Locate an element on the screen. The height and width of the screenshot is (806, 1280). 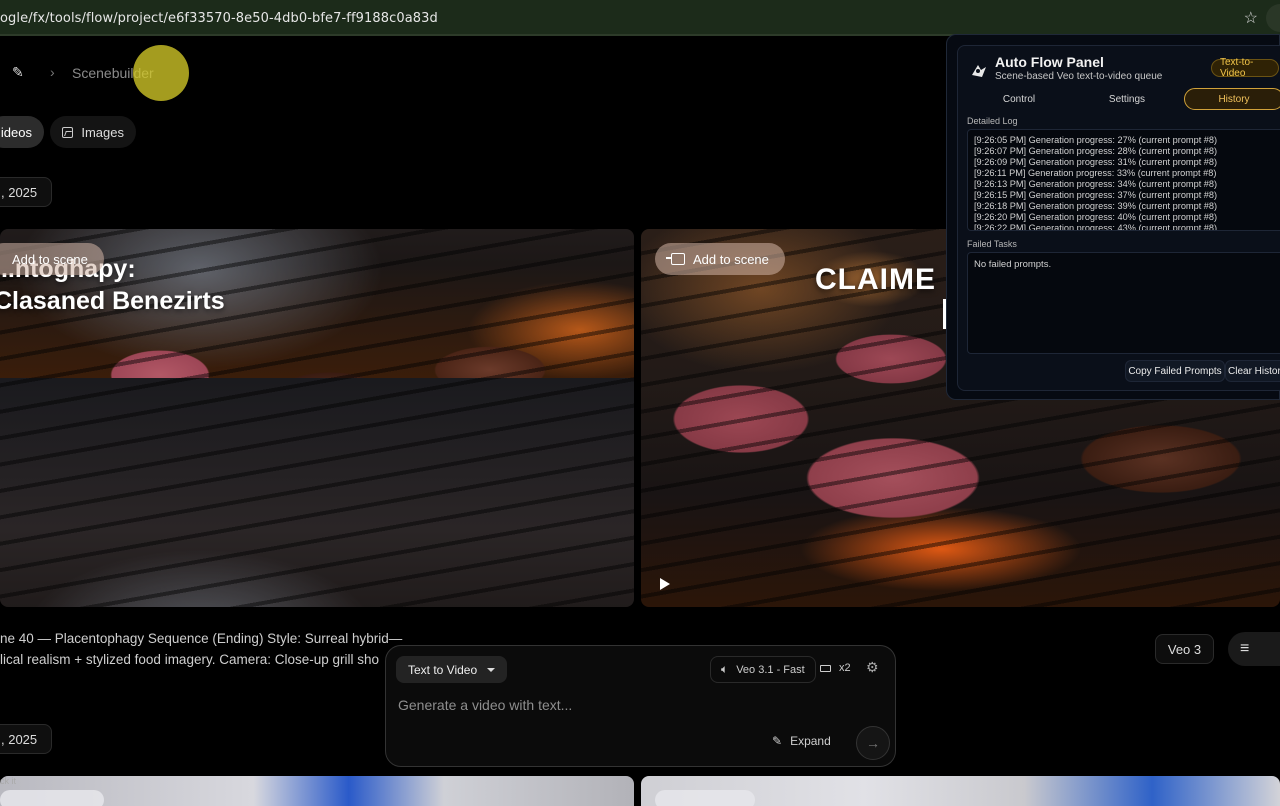
send-button: → is located at coordinates (873, 743).